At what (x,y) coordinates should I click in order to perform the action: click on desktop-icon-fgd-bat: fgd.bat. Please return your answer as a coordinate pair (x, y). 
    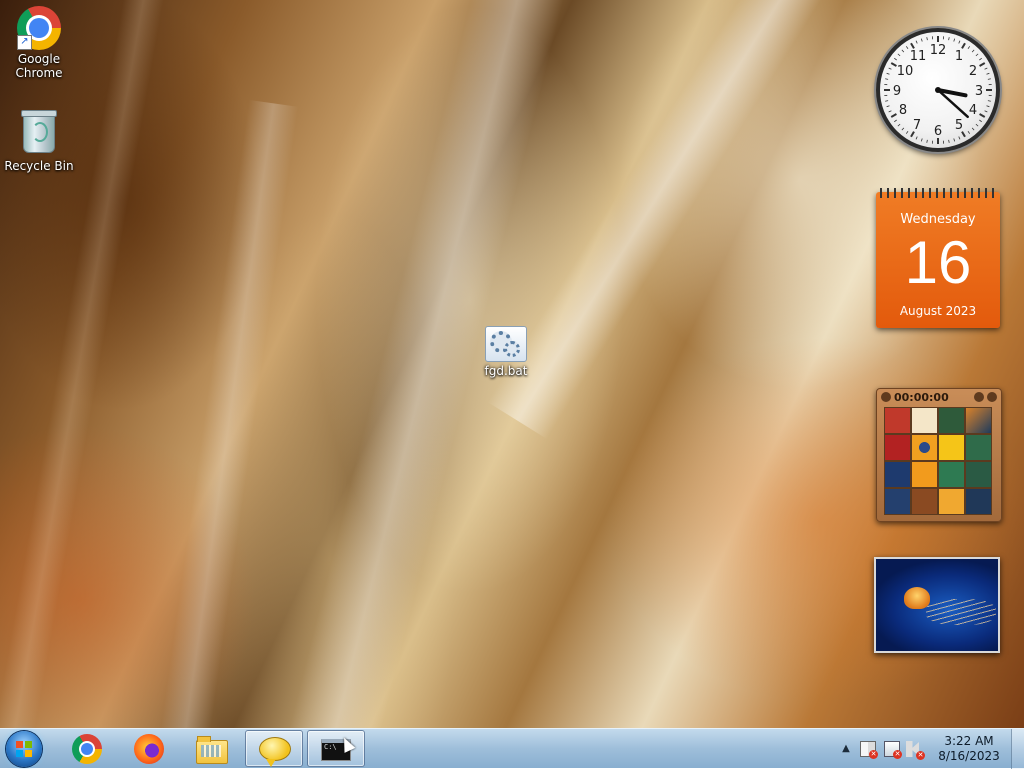
    Looking at the image, I should click on (506, 350).